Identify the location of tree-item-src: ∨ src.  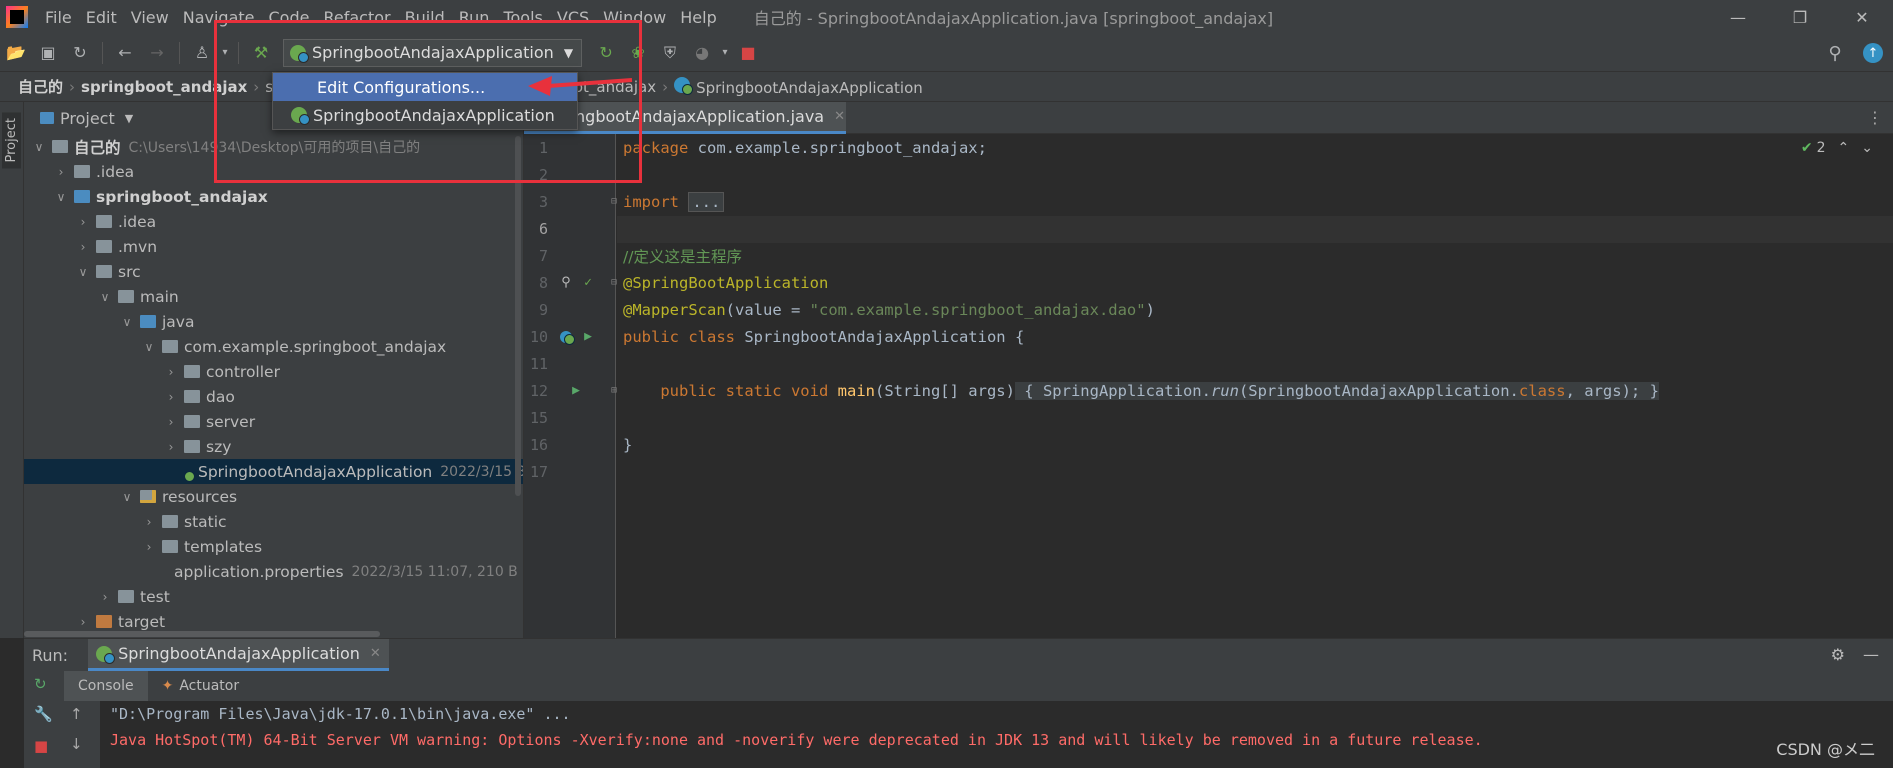
(273, 271).